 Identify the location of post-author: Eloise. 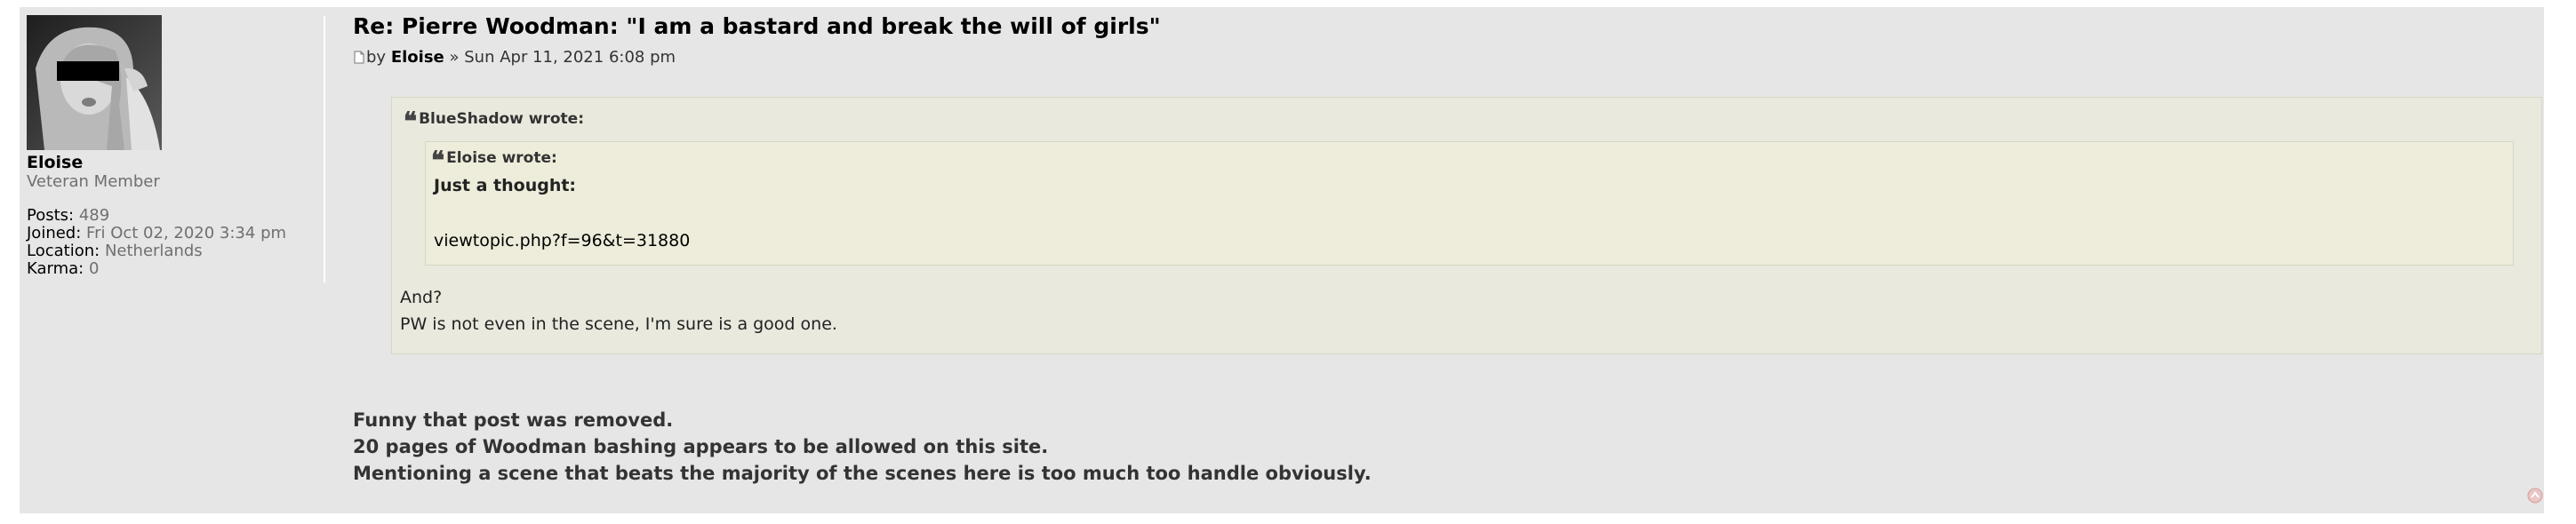
(417, 57).